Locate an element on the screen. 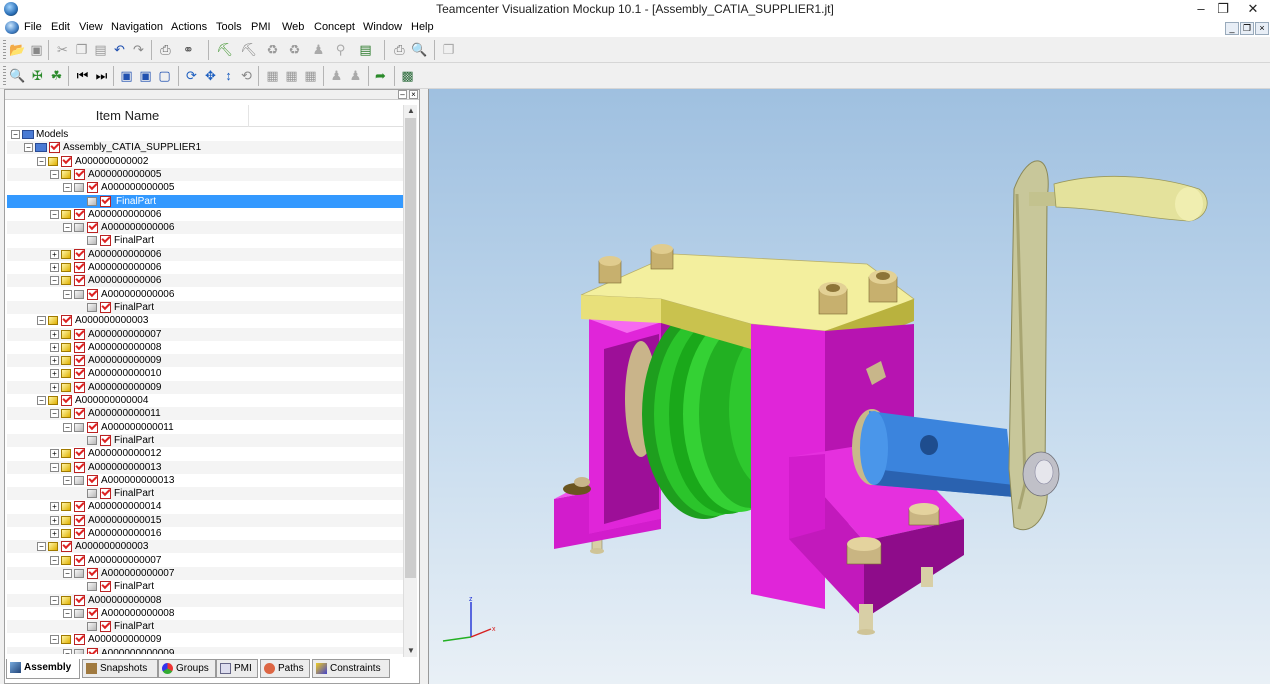 The height and width of the screenshot is (684, 1270). panel-pin-button: – is located at coordinates (402, 94).